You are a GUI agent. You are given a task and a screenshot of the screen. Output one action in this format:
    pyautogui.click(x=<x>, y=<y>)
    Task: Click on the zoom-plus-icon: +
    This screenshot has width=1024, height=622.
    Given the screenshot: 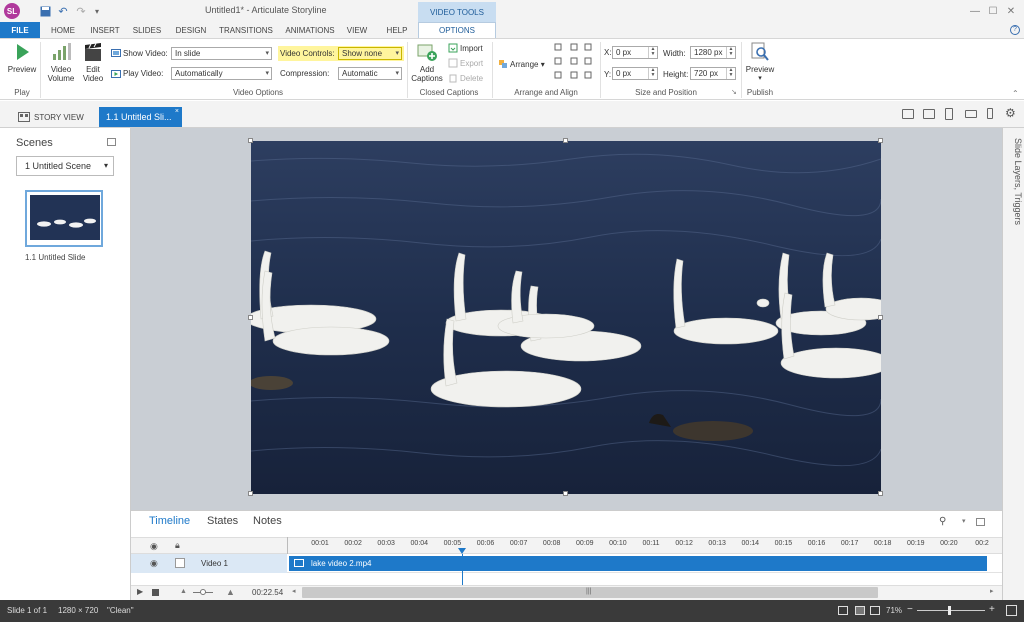 What is the action you would take?
    pyautogui.click(x=992, y=609)
    